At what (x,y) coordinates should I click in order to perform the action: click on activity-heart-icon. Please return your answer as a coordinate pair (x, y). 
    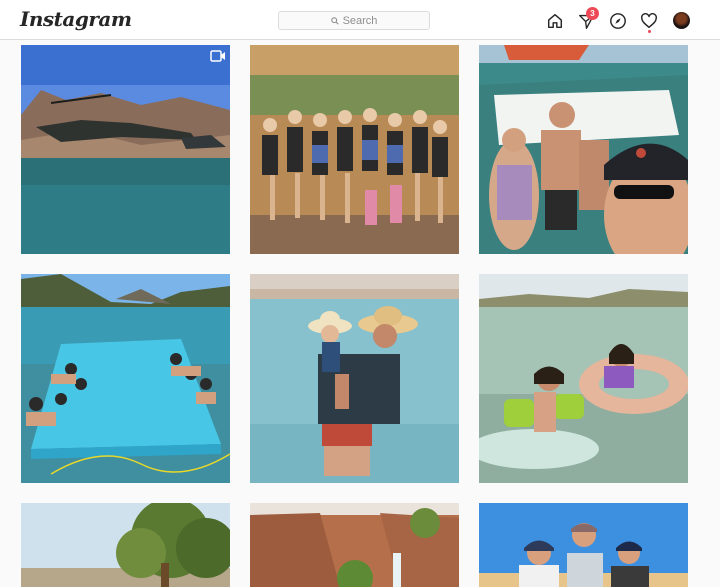
    Looking at the image, I should click on (649, 21).